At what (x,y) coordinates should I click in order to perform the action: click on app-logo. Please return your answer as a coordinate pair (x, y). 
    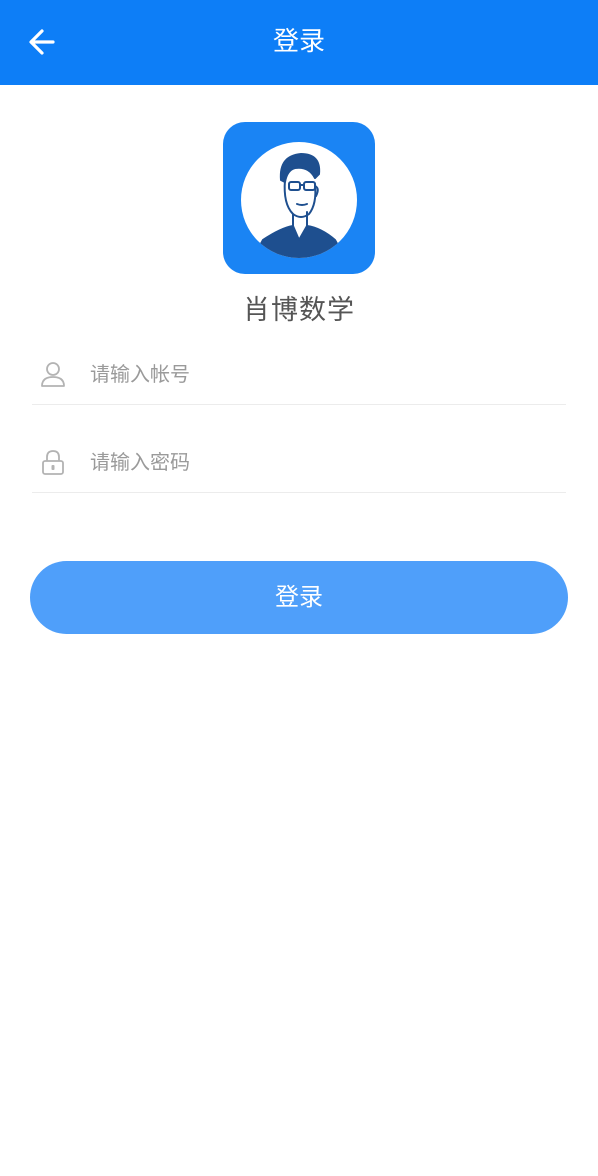
    Looking at the image, I should click on (299, 198).